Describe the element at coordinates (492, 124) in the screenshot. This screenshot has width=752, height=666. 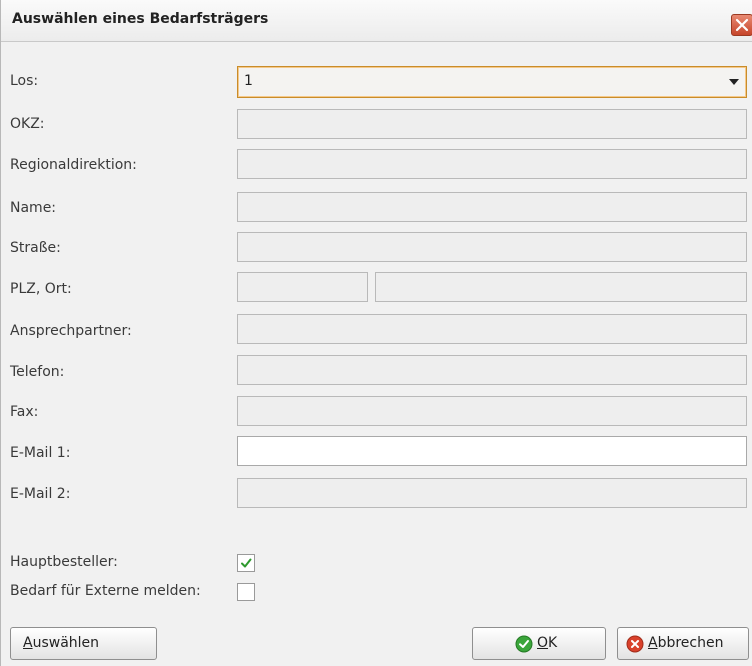
I see `okz-field` at that location.